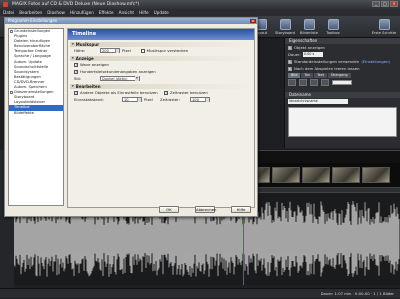 This screenshot has height=299, width=400. I want to click on rotate-icon, so click(292, 82).